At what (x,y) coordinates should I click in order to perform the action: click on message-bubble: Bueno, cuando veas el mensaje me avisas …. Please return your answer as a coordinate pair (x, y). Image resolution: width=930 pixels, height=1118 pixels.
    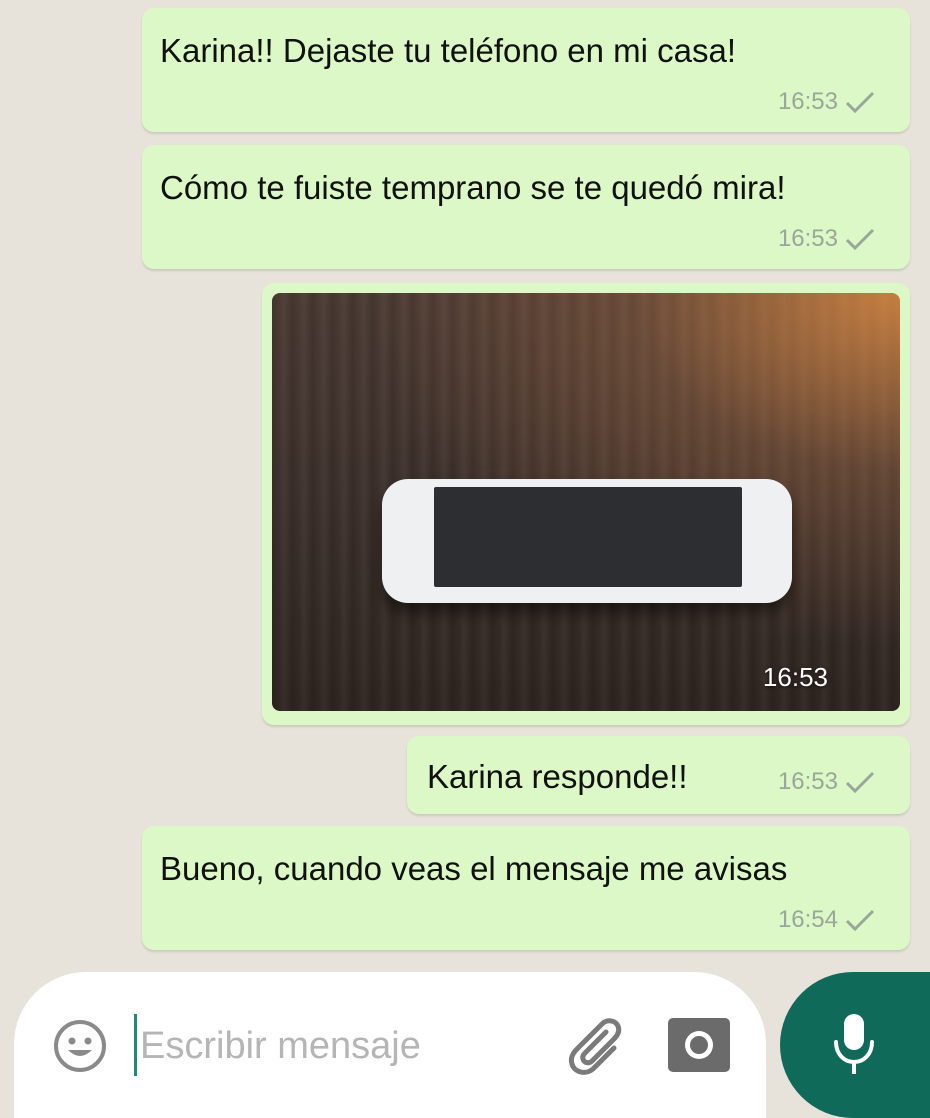
    Looking at the image, I should click on (526, 888).